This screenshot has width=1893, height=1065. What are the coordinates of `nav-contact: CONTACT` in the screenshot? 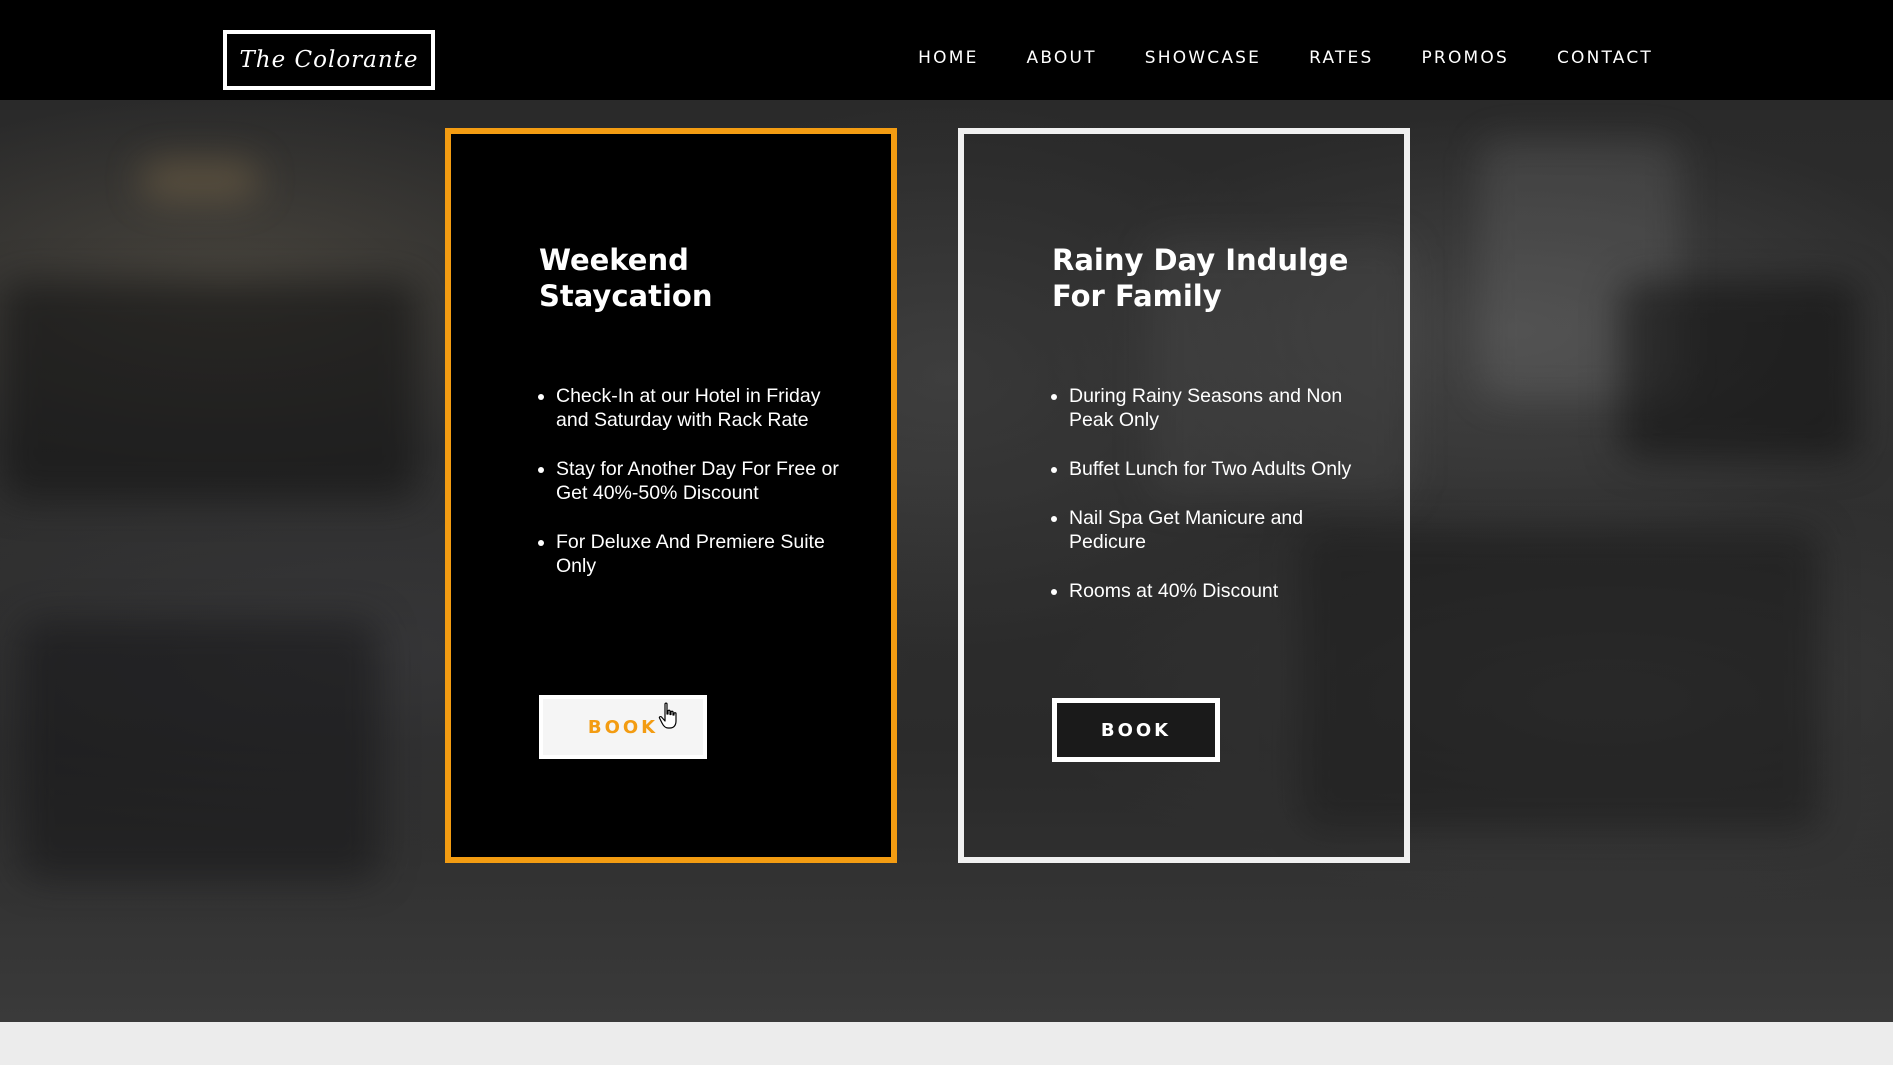 It's located at (1605, 58).